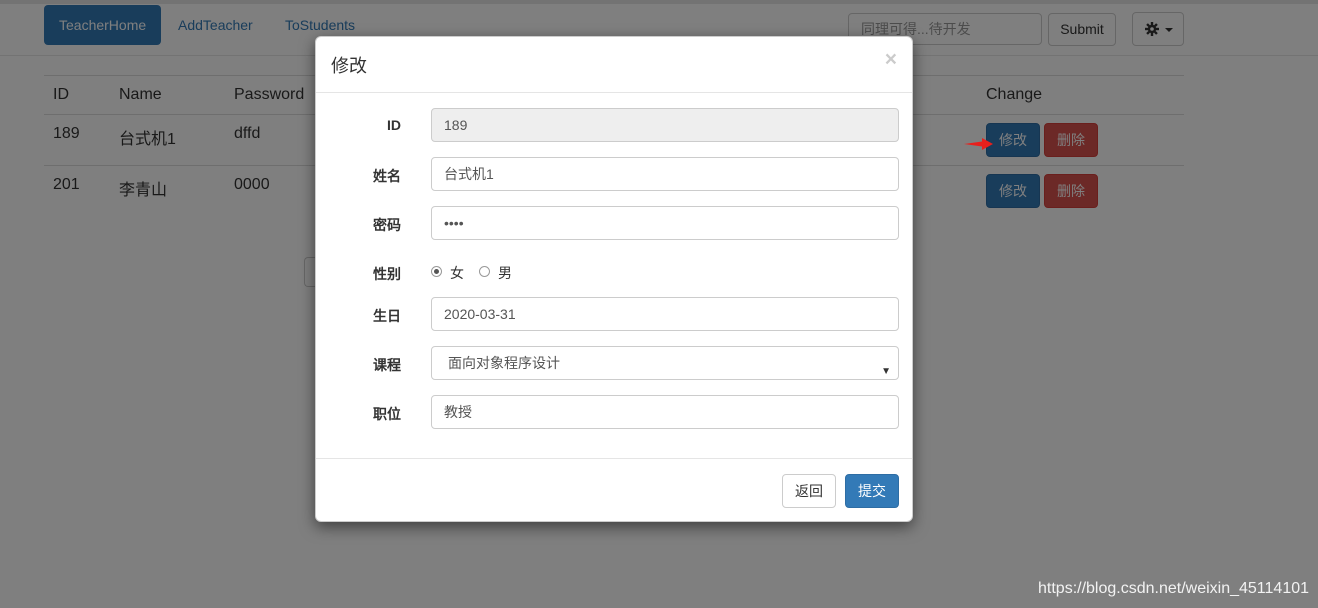 Image resolution: width=1318 pixels, height=608 pixels. Describe the element at coordinates (614, 458) in the screenshot. I see `modal-footer-divider` at that location.